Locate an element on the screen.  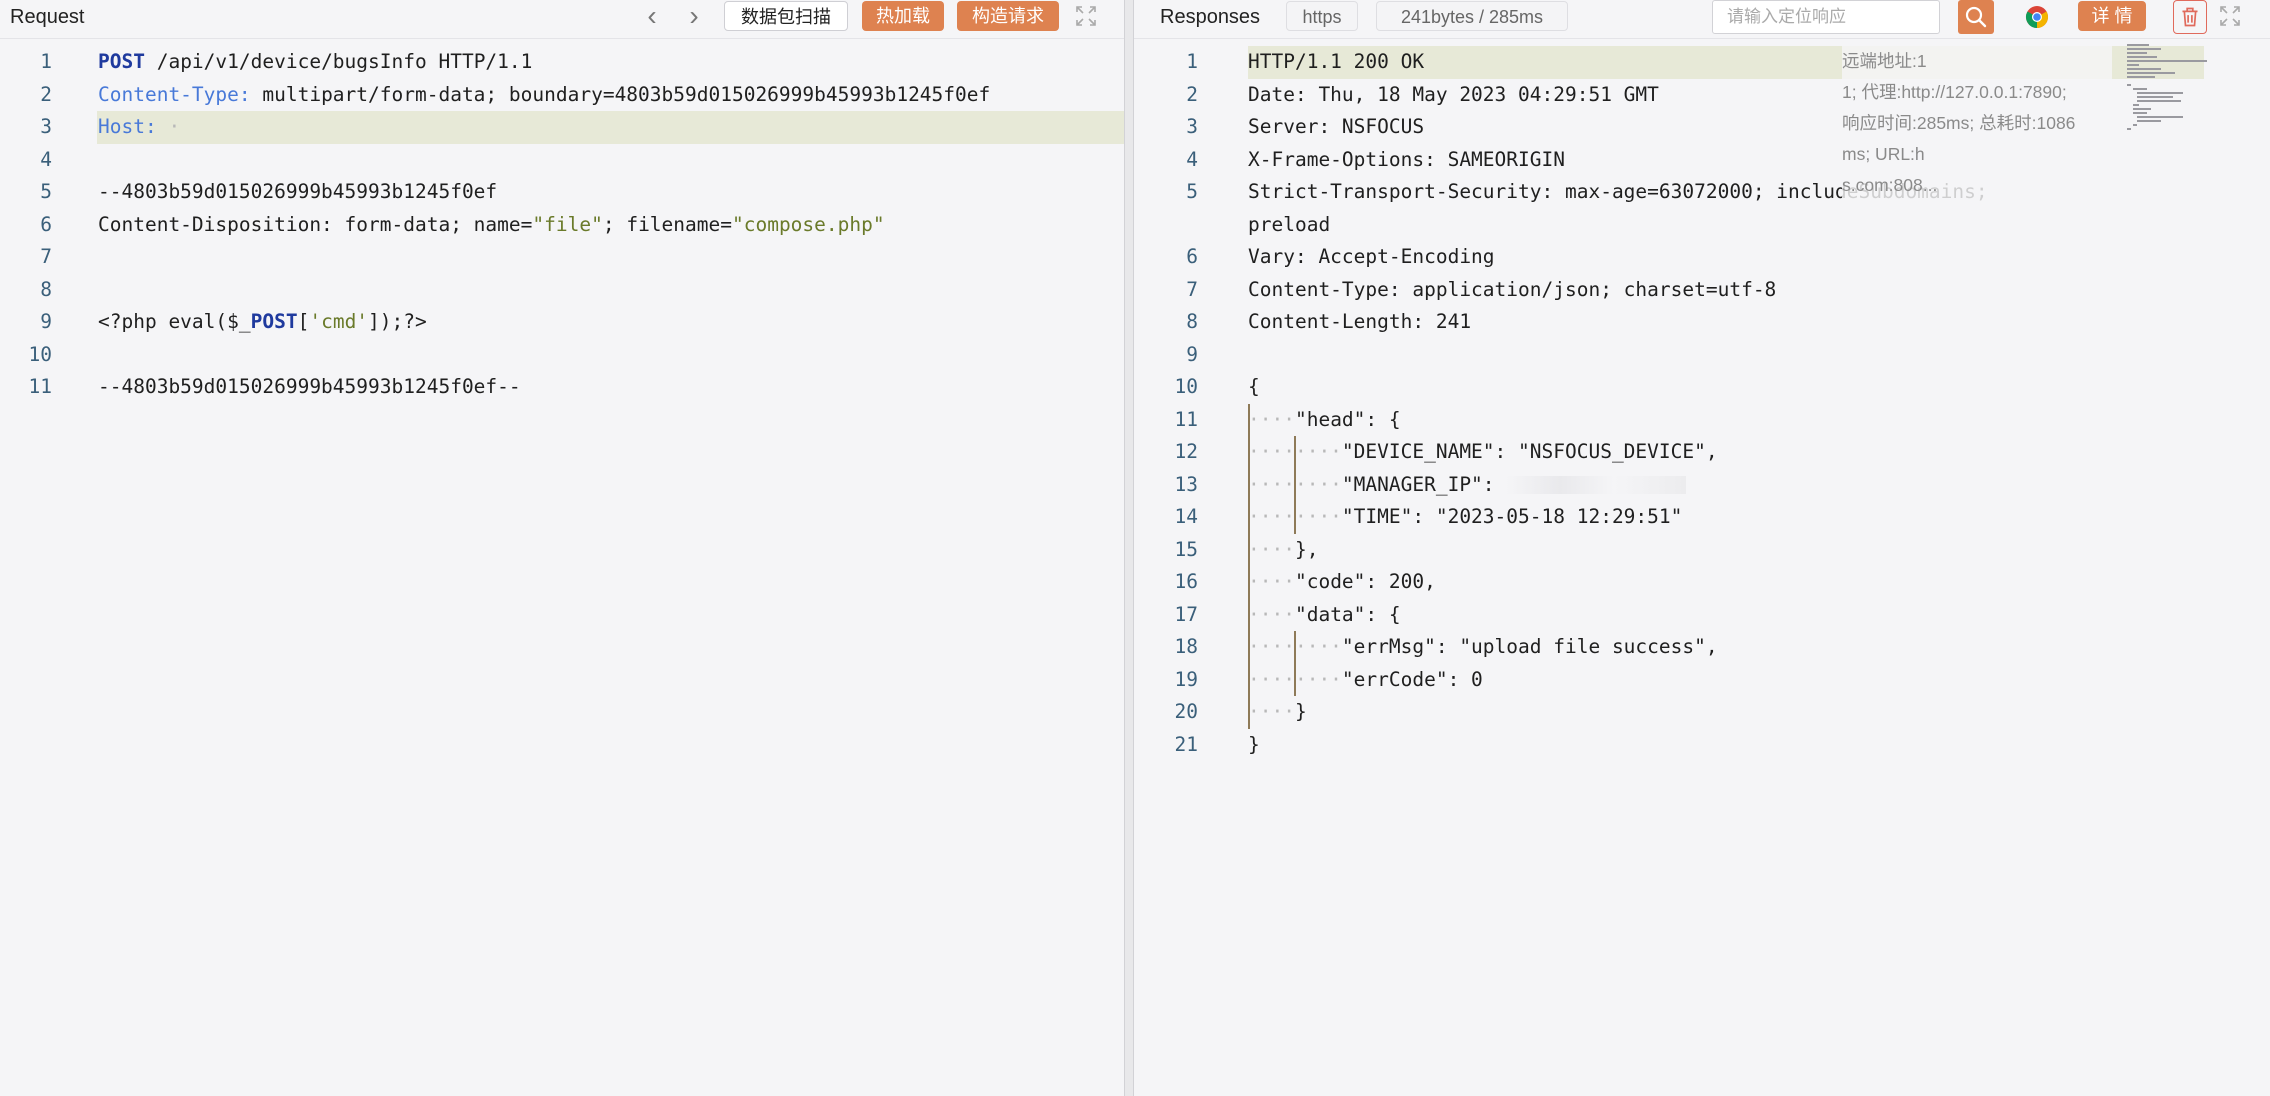
remote-address: 远端地址:1 is located at coordinates (1884, 61).